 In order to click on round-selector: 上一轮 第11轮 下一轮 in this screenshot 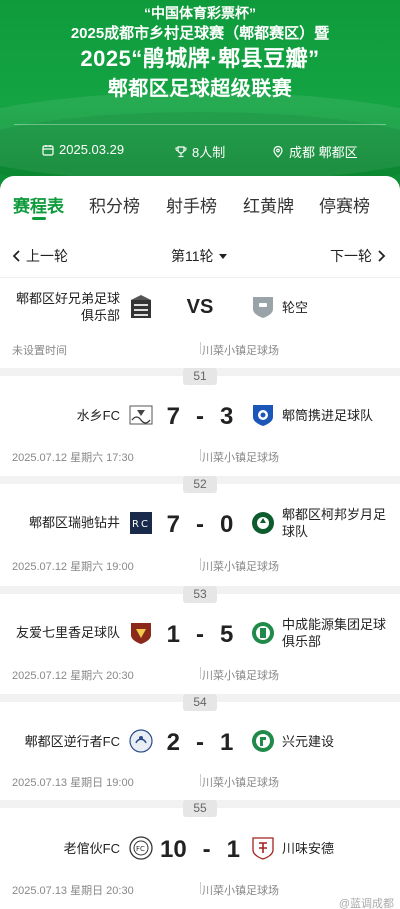, I will do `click(200, 259)`.